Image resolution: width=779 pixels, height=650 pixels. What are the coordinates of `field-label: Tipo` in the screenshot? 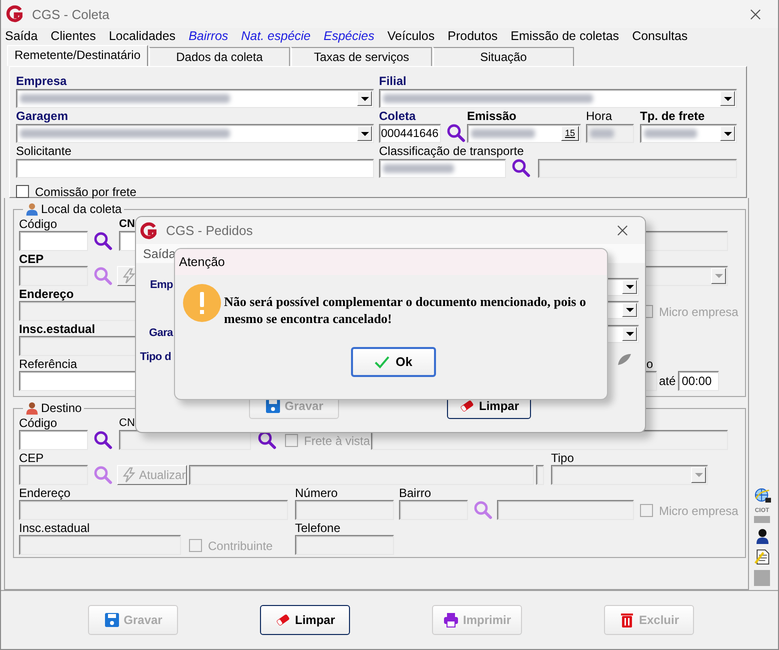 It's located at (562, 458).